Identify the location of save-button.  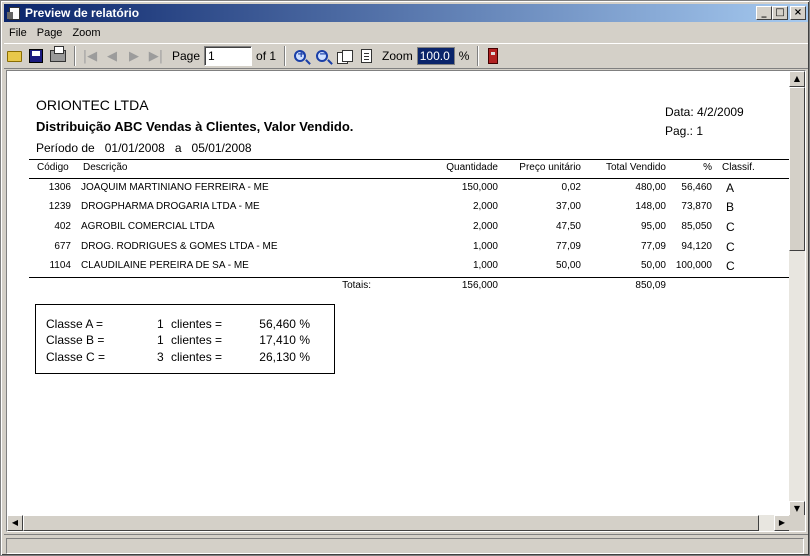
(36, 56).